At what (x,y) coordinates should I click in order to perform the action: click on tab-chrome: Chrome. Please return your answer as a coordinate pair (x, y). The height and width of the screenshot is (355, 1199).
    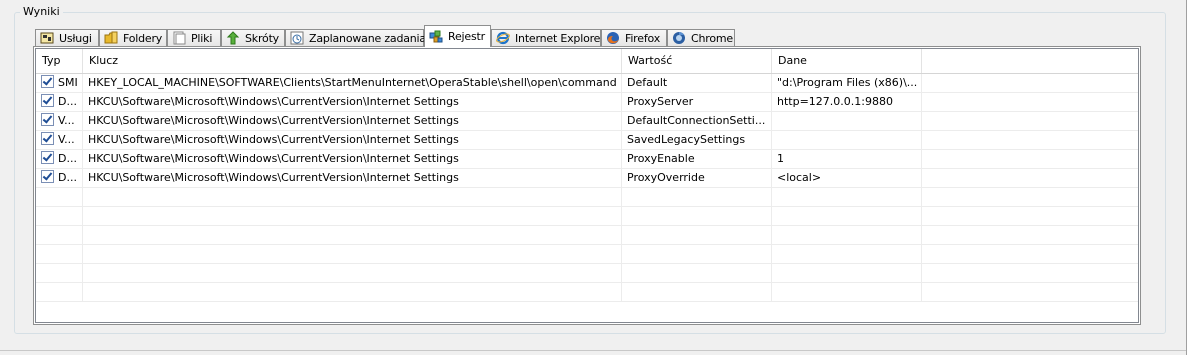
    Looking at the image, I should click on (701, 37).